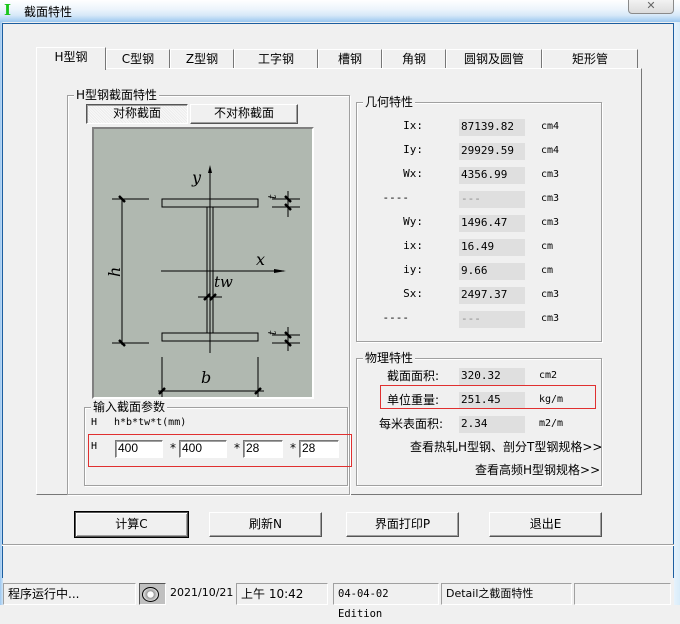 The image size is (680, 624). I want to click on calculate-button: 计算C, so click(131, 524).